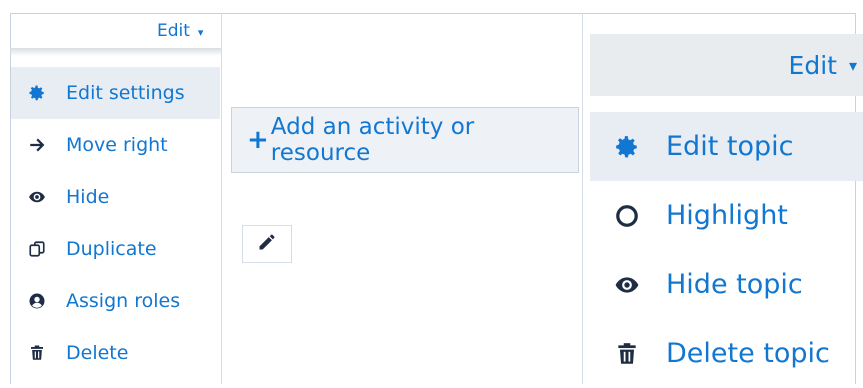  Describe the element at coordinates (726, 65) in the screenshot. I see `big-edit-dropdown-toggle: Edit ▾` at that location.